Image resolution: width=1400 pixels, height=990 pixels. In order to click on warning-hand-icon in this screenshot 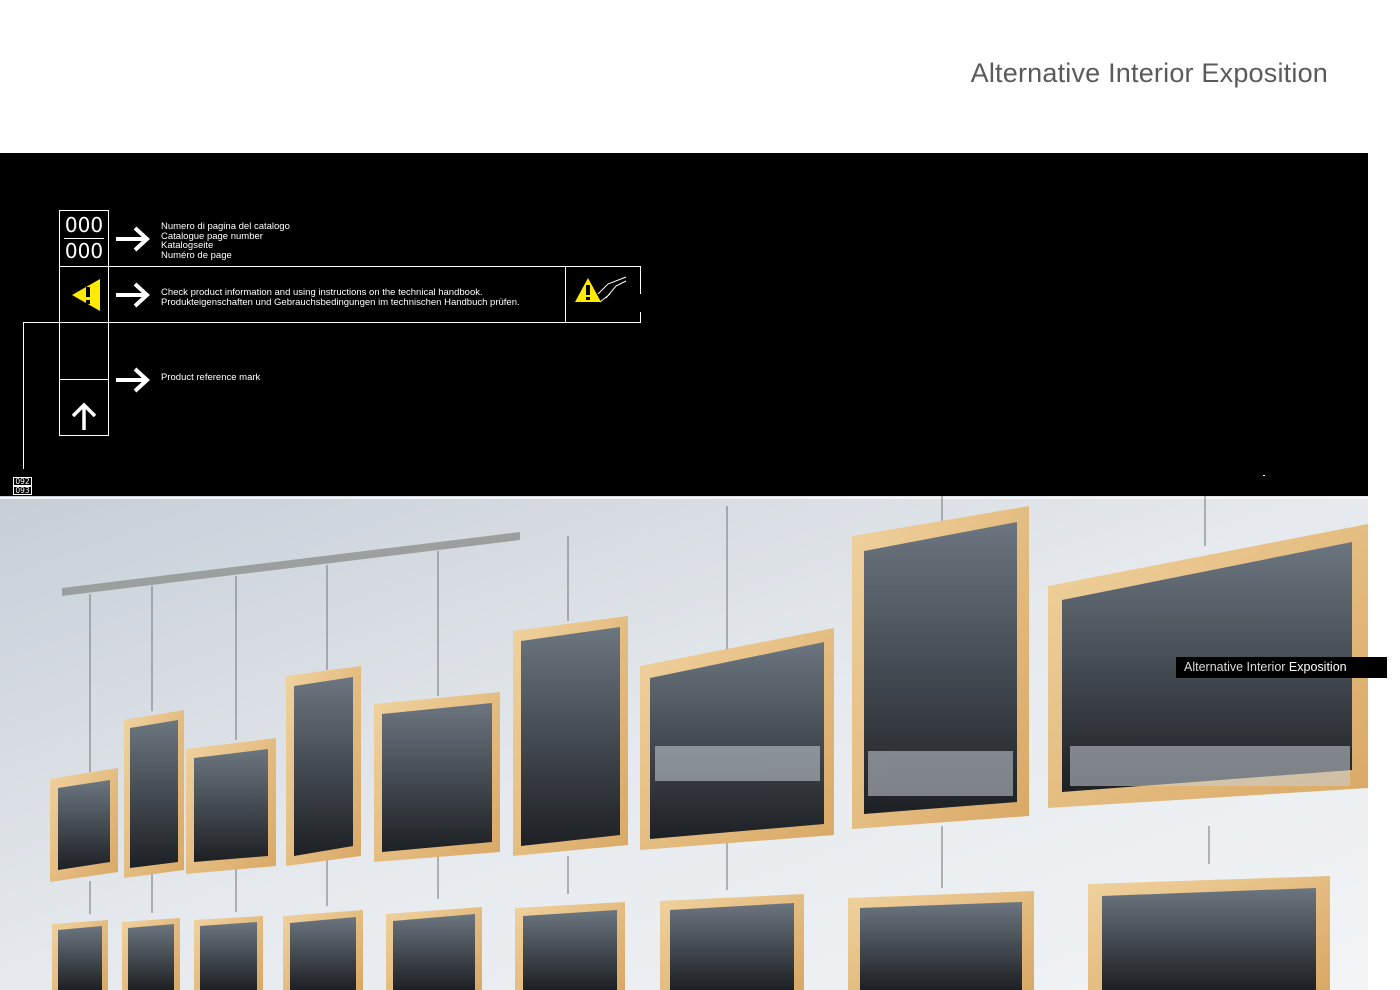, I will do `click(601, 289)`.